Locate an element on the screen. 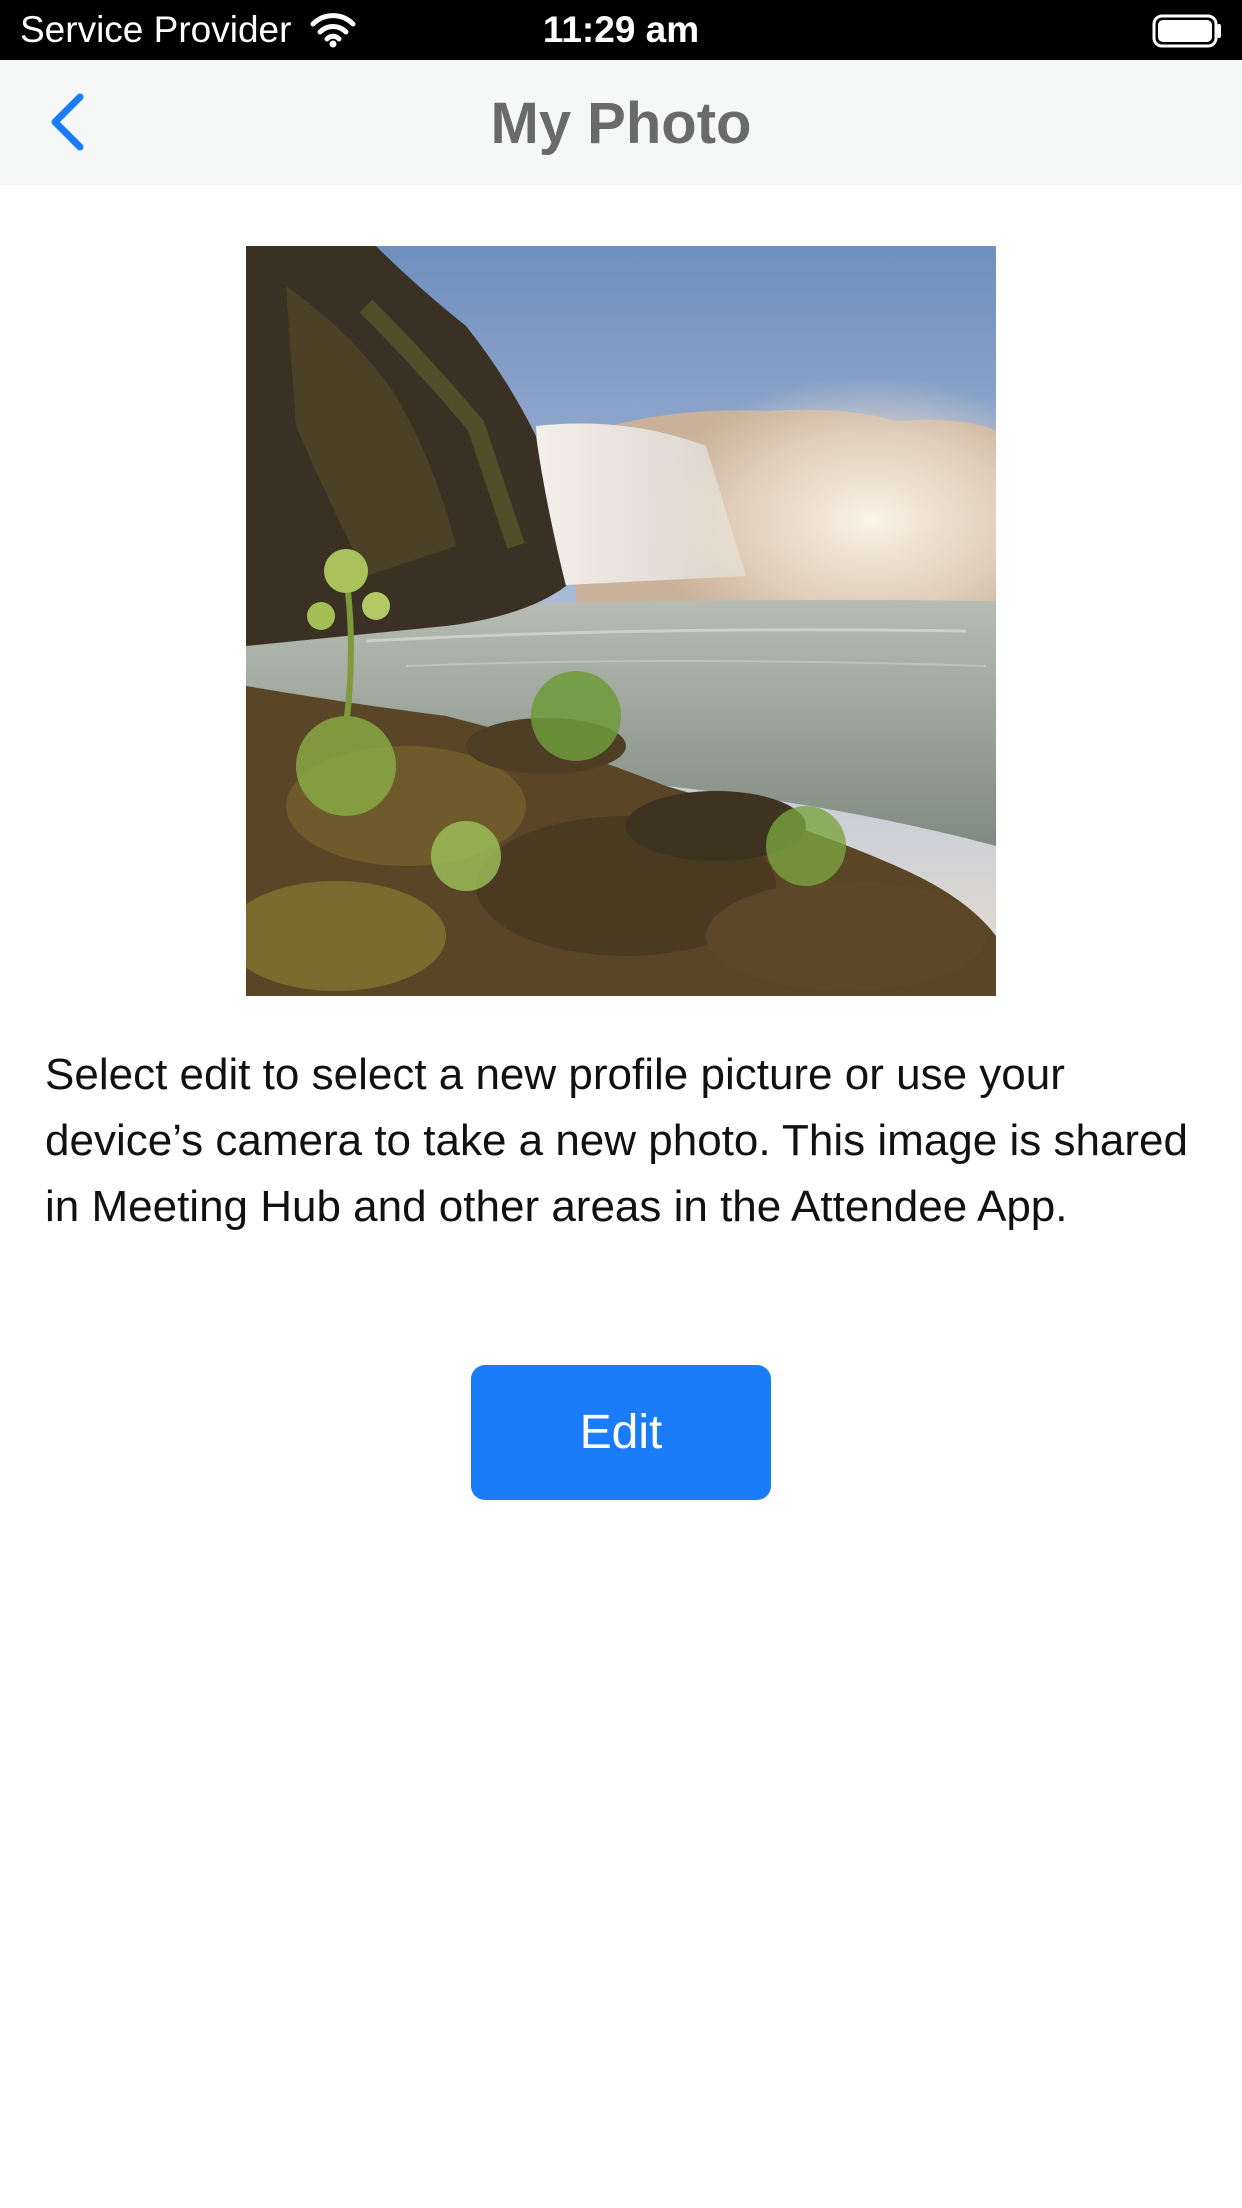 The height and width of the screenshot is (2208, 1242). battery-full-icon is located at coordinates (1188, 31).